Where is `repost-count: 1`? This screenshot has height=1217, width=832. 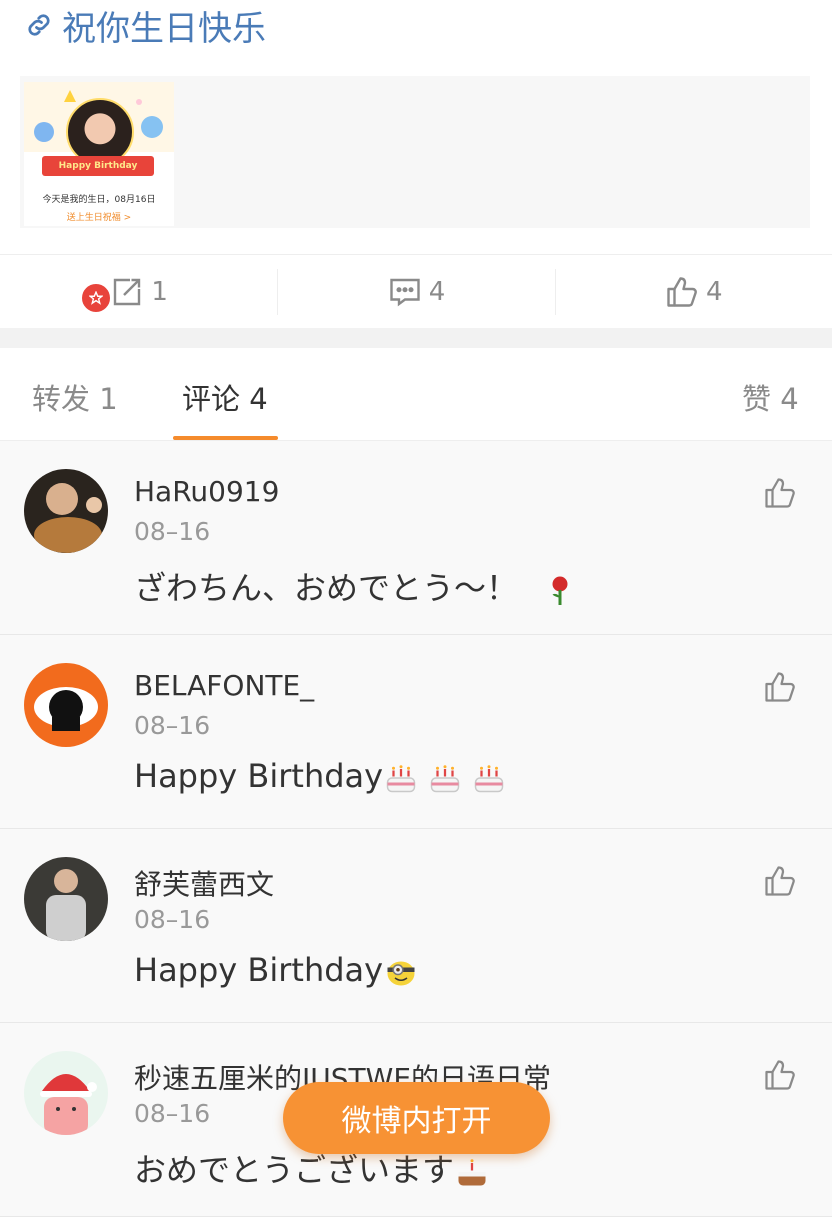 repost-count: 1 is located at coordinates (159, 292).